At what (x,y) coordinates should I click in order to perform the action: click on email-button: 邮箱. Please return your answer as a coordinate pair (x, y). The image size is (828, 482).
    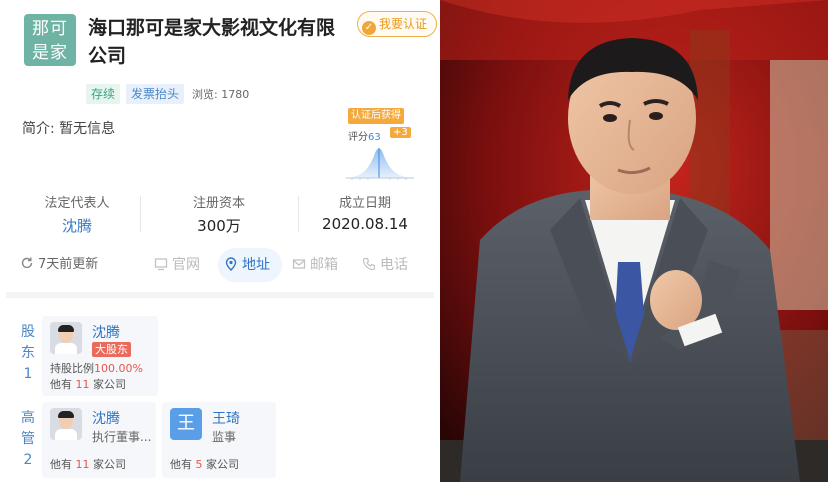
    Looking at the image, I should click on (315, 265).